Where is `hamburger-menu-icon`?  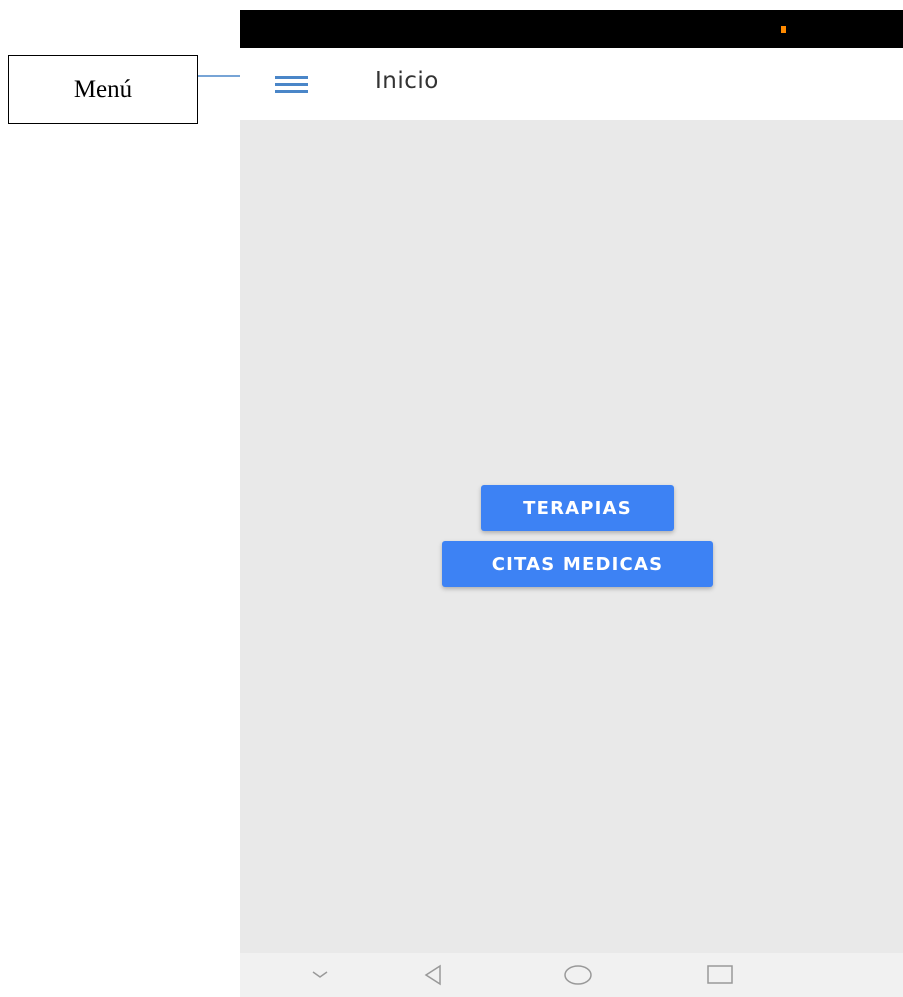
hamburger-menu-icon is located at coordinates (292, 84).